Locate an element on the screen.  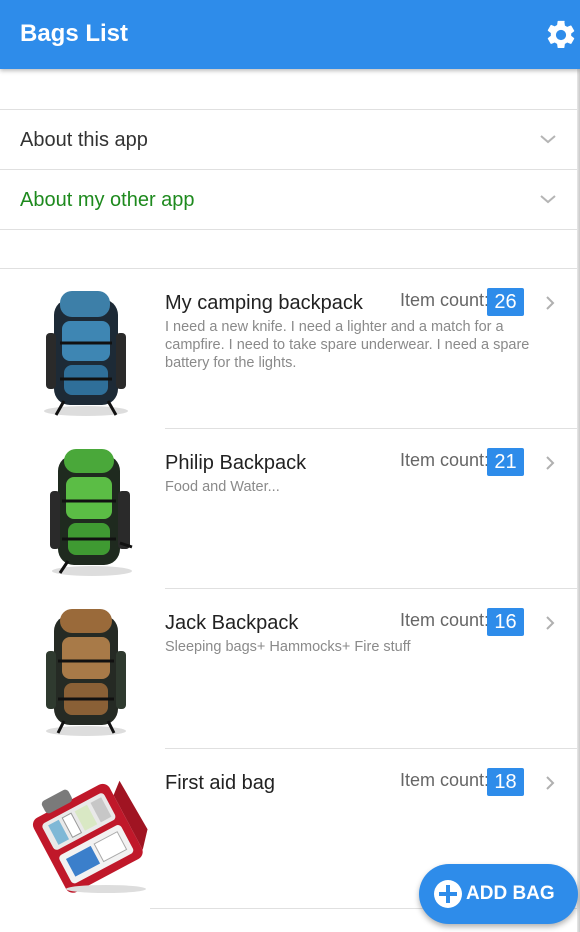
blue-backpack-image is located at coordinates (86, 353).